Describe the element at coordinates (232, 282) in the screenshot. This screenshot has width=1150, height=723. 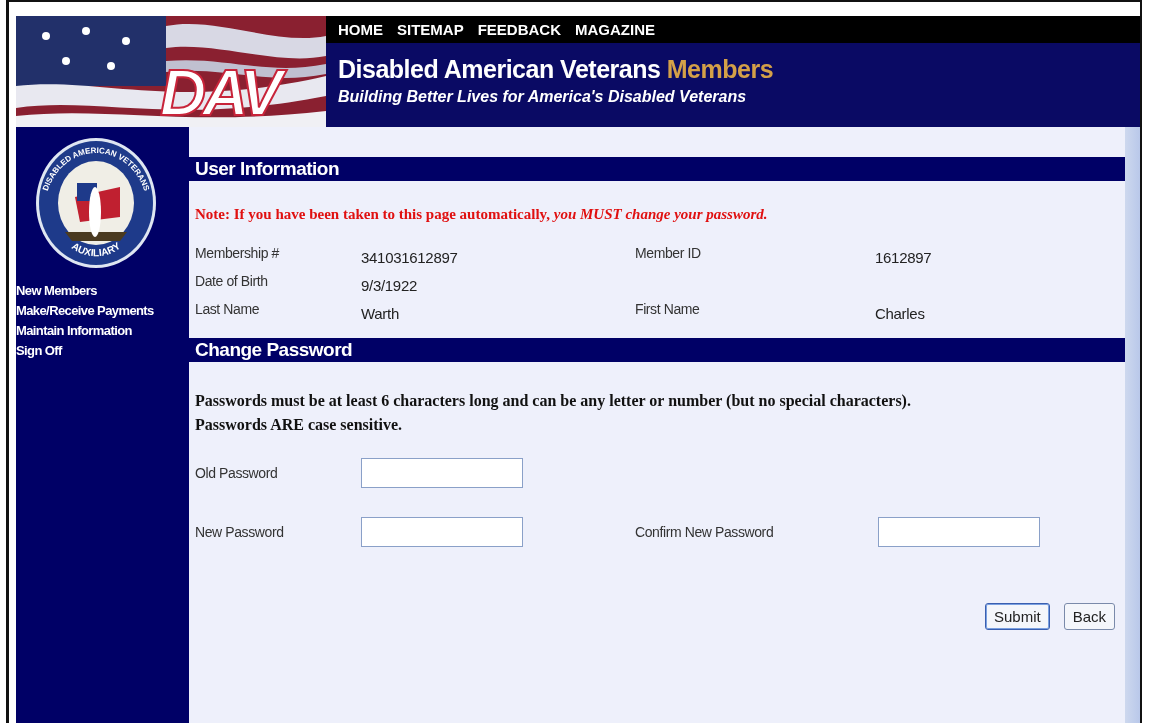
I see `field-label: Date of Birth` at that location.